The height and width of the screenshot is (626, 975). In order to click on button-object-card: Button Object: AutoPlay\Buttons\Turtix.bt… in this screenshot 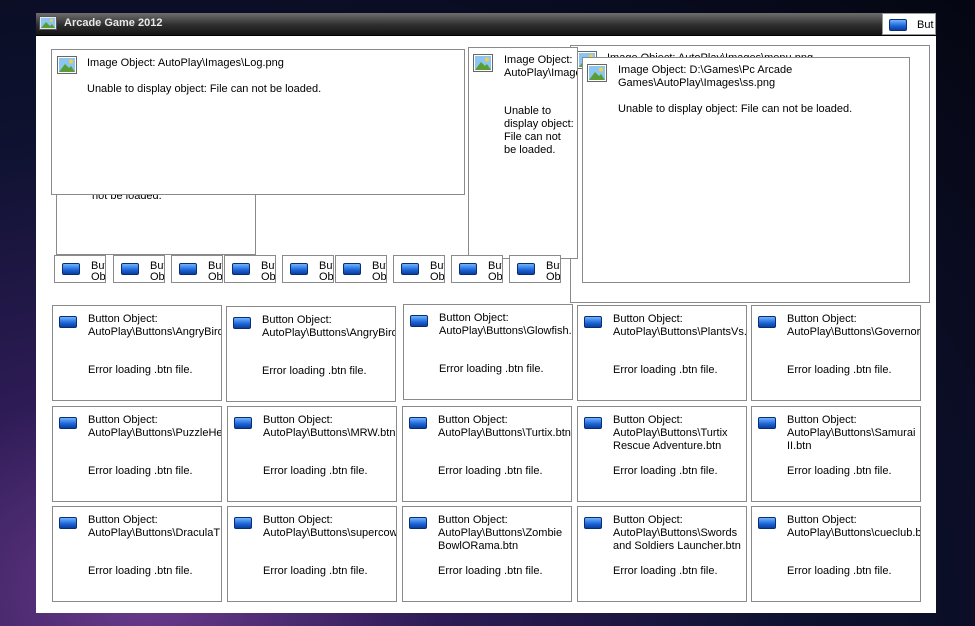, I will do `click(487, 454)`.